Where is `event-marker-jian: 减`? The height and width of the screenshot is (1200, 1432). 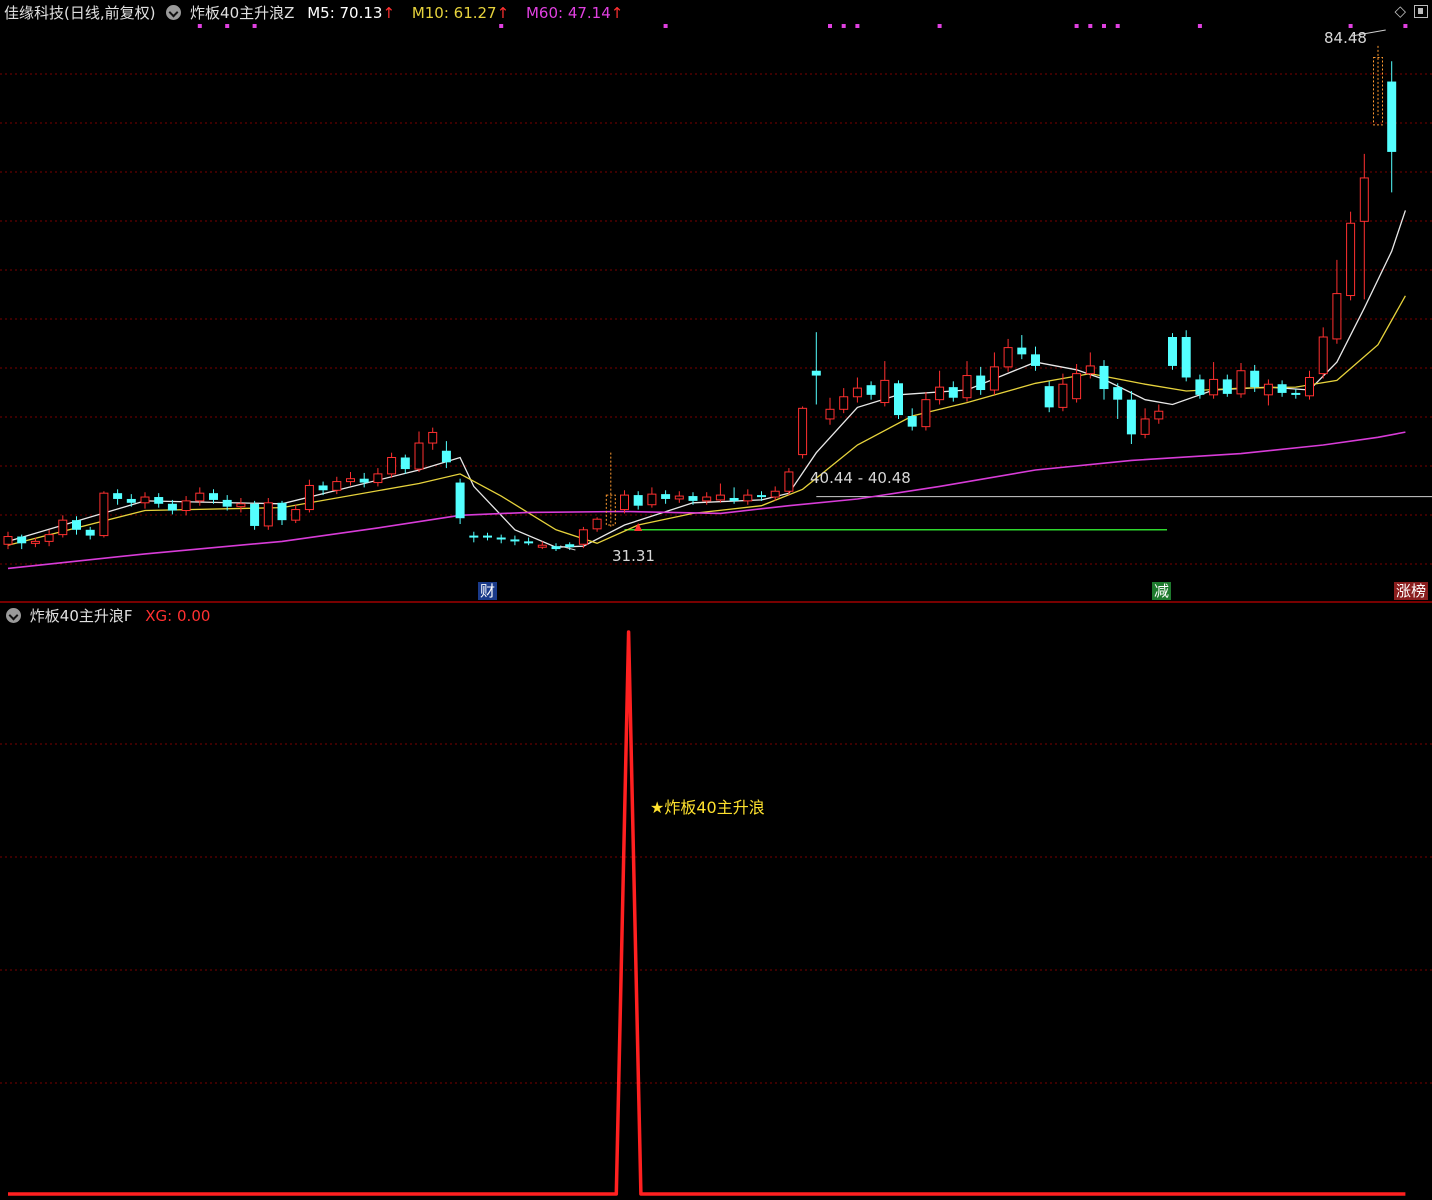 event-marker-jian: 减 is located at coordinates (1162, 591).